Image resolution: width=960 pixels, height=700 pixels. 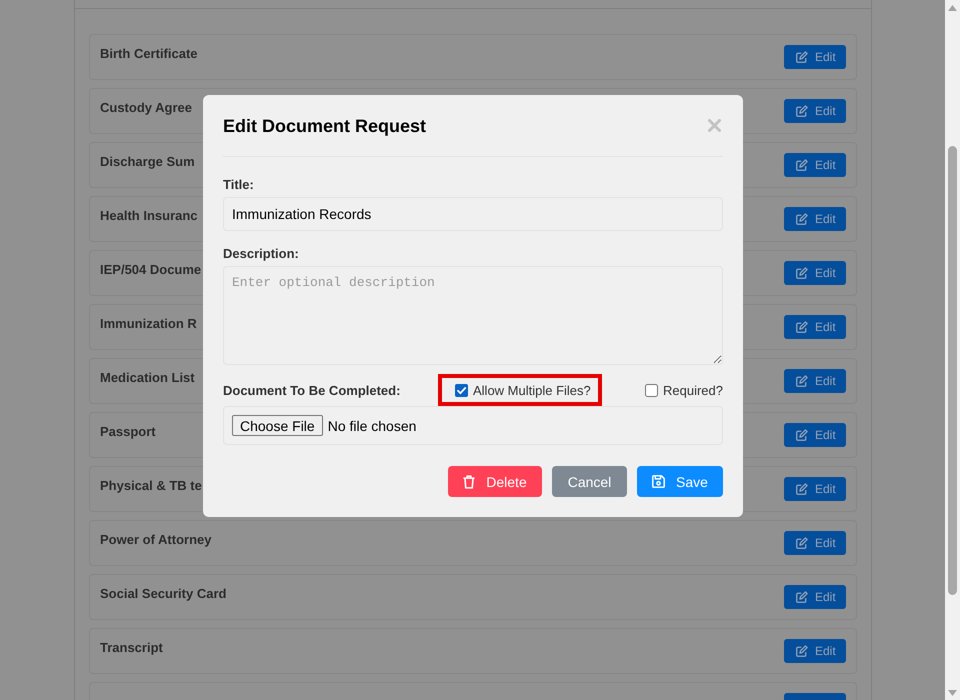 What do you see at coordinates (372, 426) in the screenshot?
I see `file-status: No file chosen` at bounding box center [372, 426].